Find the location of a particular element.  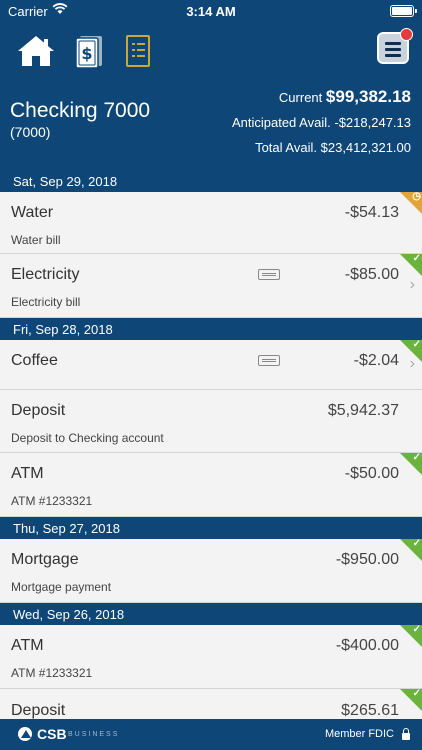

transaction-amount: -$85.00 is located at coordinates (371, 274).